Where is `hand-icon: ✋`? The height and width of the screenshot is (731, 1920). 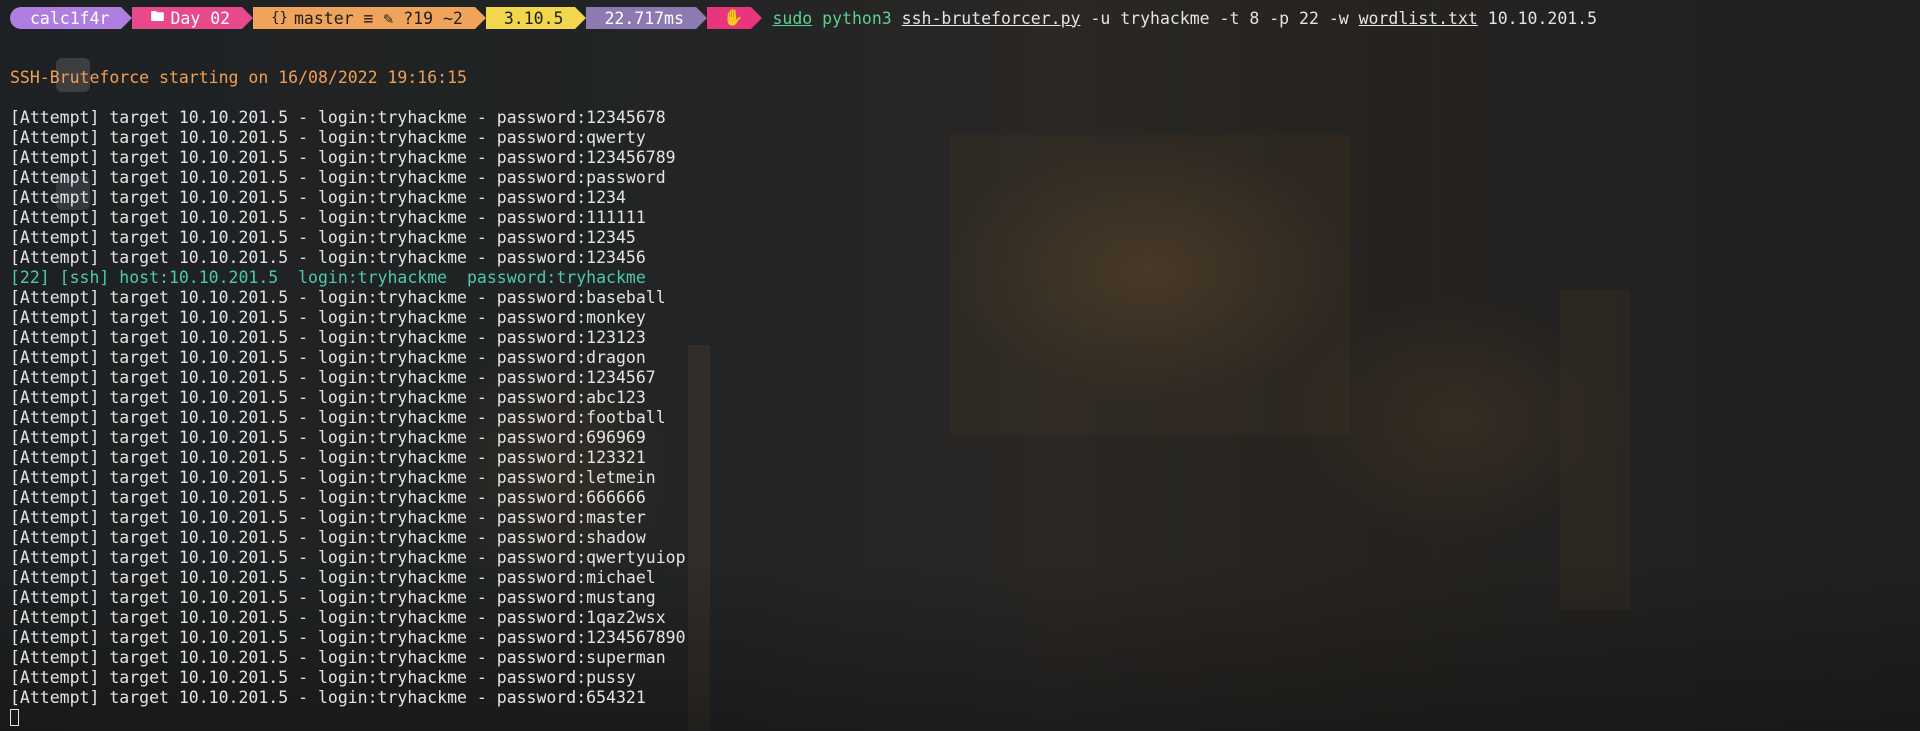
hand-icon: ✋ is located at coordinates (733, 17).